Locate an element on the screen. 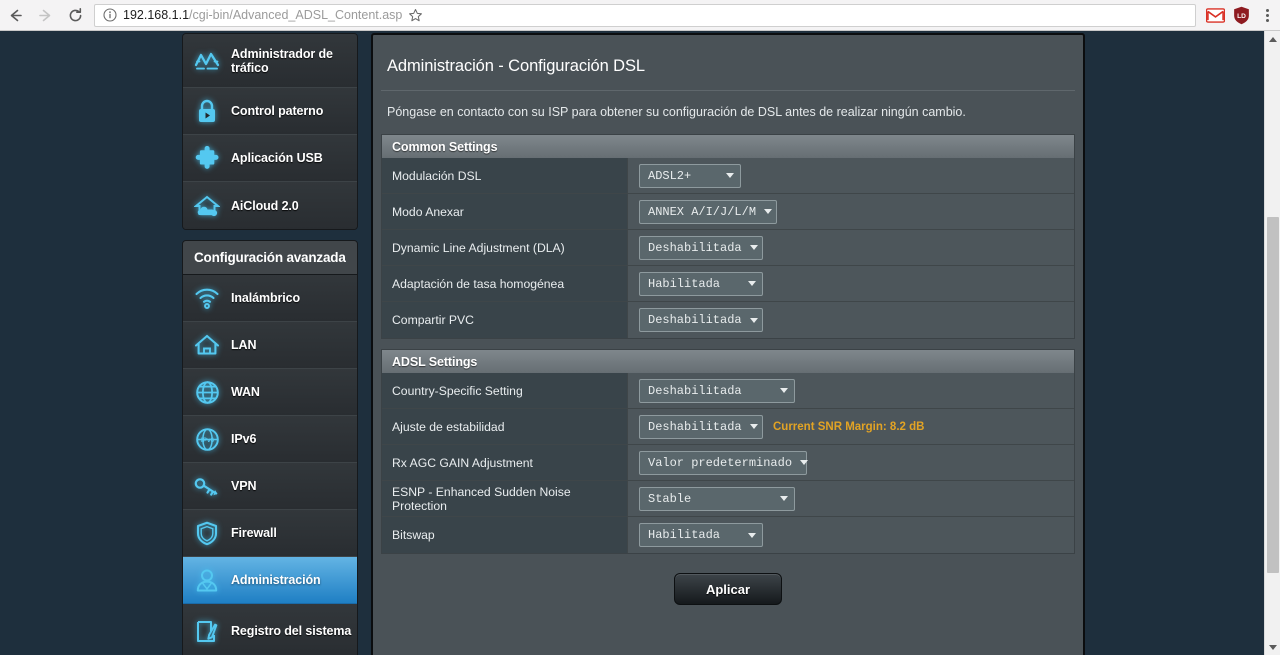  sidebar-item-registro-del-sistema: Registro del sistema is located at coordinates (270, 629).